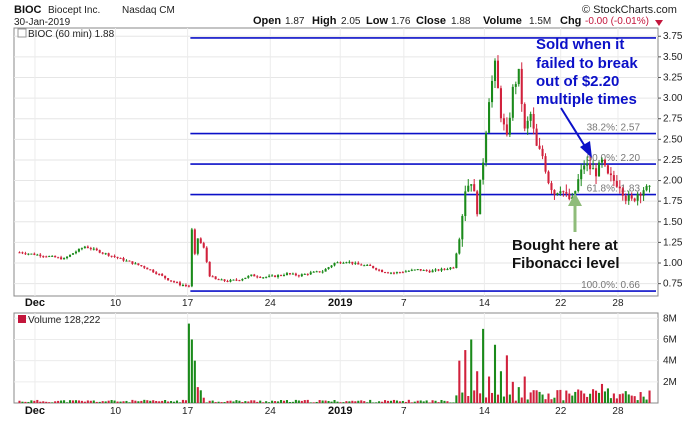  Describe the element at coordinates (566, 263) in the screenshot. I see `bought-line-2: Fibonacci level` at that location.